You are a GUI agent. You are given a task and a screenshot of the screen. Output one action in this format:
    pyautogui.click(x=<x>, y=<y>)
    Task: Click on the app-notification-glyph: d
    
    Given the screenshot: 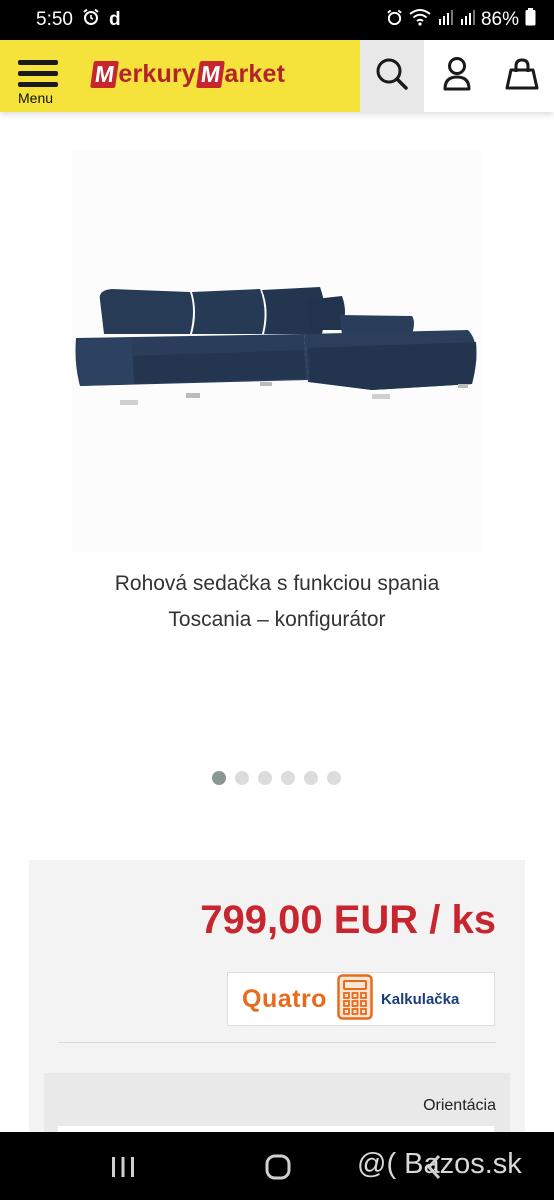 What is the action you would take?
    pyautogui.click(x=114, y=19)
    